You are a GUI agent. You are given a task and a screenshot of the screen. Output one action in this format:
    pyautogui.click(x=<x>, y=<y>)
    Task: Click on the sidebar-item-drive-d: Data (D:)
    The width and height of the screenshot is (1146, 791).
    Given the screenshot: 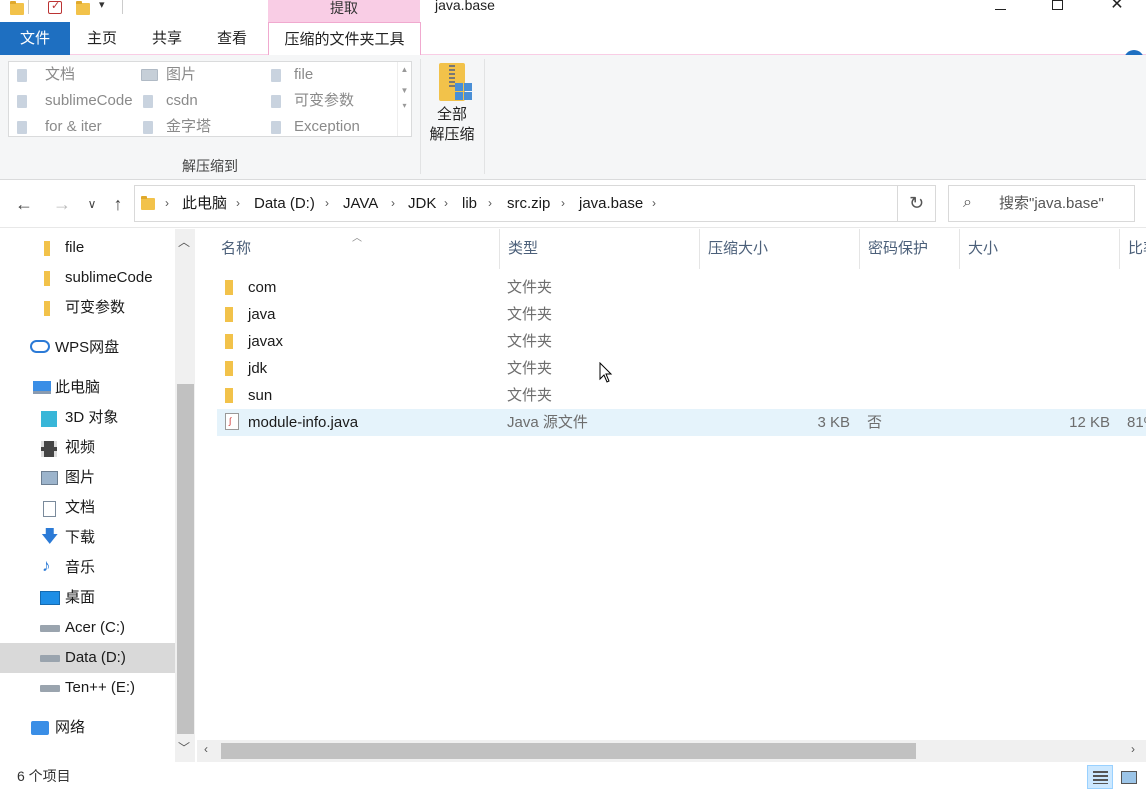 What is the action you would take?
    pyautogui.click(x=87, y=658)
    